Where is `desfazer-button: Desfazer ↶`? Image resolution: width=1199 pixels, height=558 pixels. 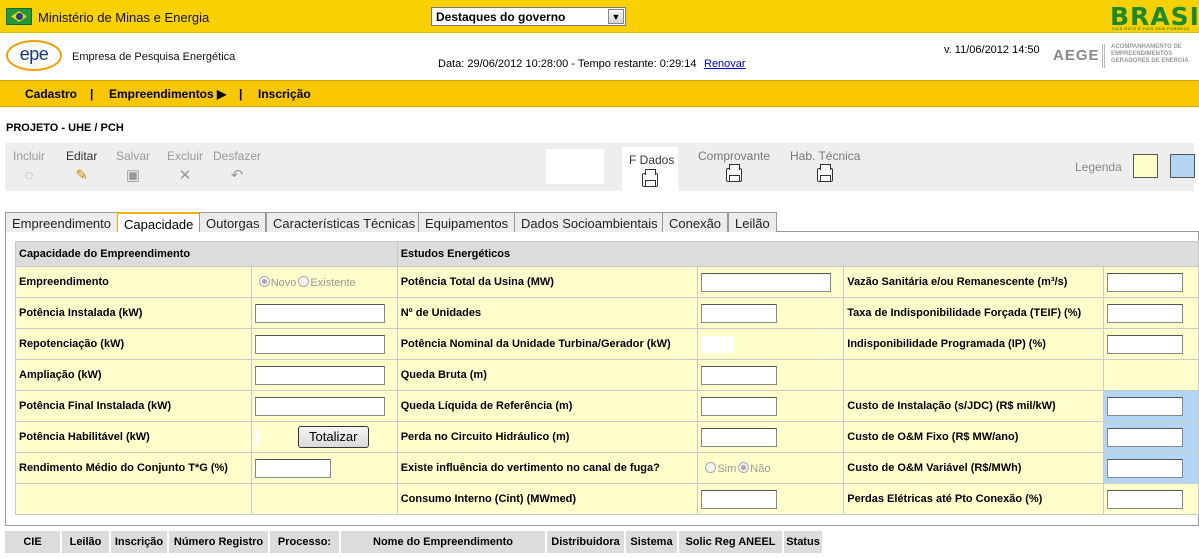
desfazer-button: Desfazer ↶ is located at coordinates (237, 166).